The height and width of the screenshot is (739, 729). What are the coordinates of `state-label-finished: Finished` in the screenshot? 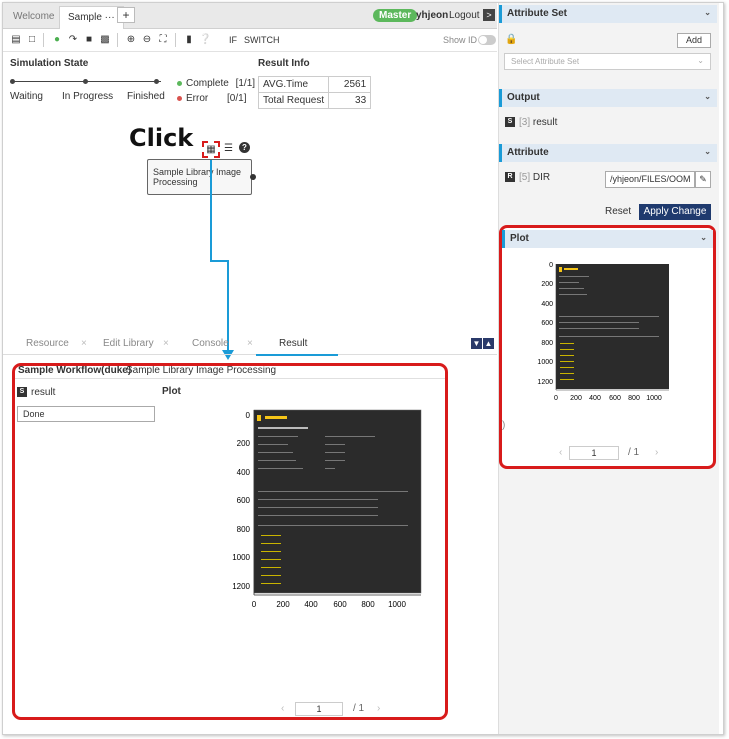 It's located at (146, 96).